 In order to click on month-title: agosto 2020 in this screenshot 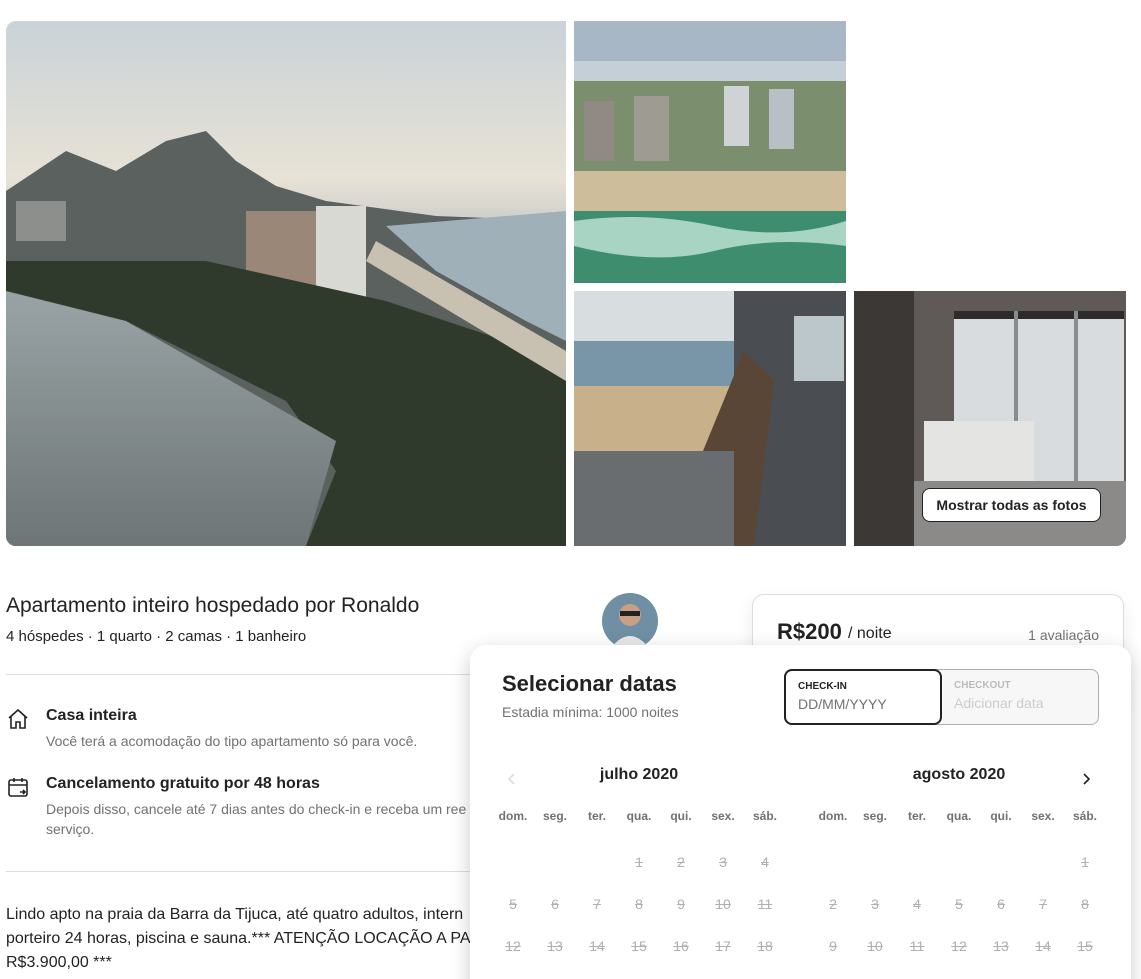, I will do `click(959, 774)`.